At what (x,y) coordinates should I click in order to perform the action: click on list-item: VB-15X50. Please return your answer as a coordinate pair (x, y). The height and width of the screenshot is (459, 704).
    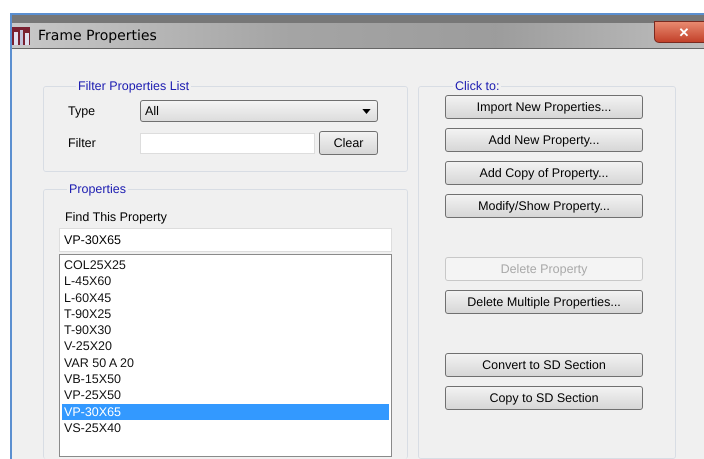
    Looking at the image, I should click on (225, 379).